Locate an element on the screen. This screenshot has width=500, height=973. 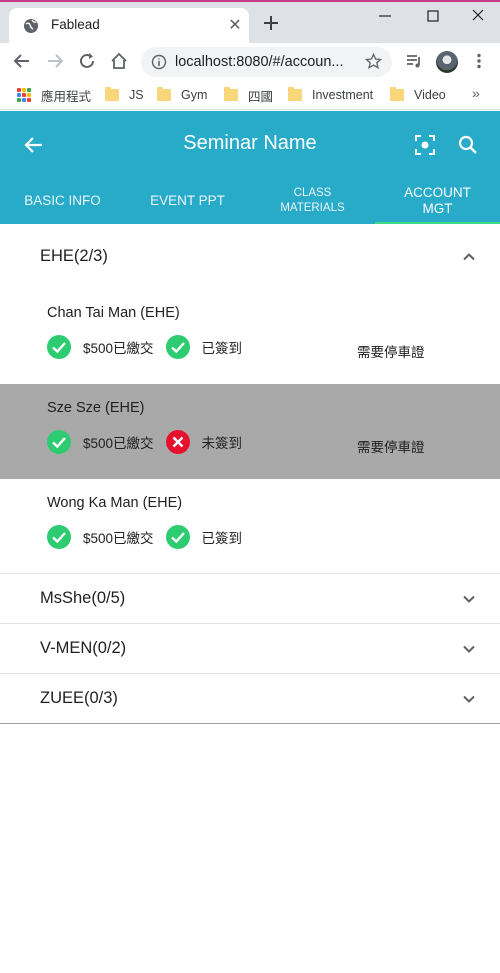
bookmark-gym: Gym is located at coordinates (182, 95).